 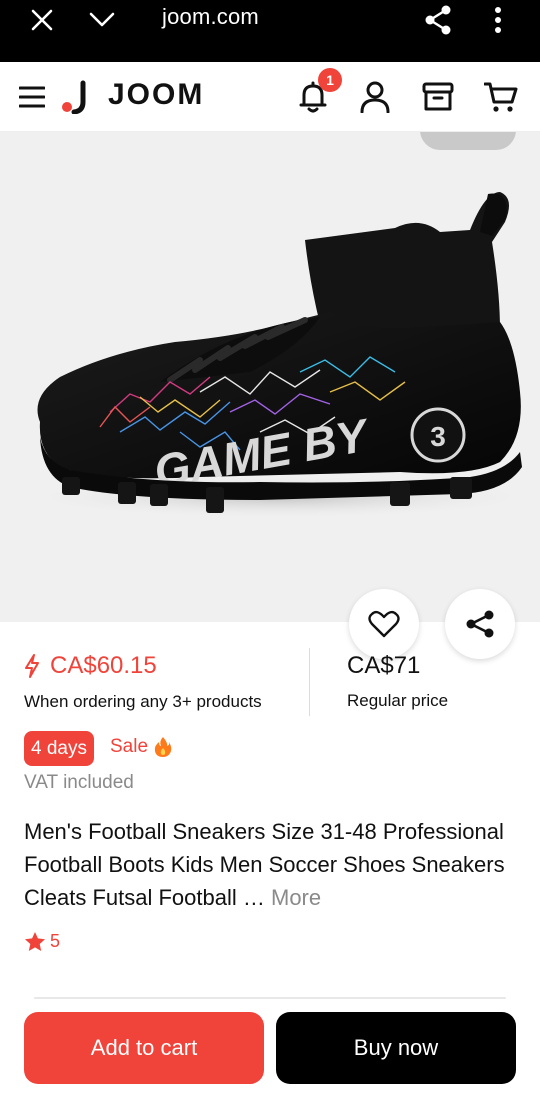 I want to click on lightning-icon, so click(x=32, y=666).